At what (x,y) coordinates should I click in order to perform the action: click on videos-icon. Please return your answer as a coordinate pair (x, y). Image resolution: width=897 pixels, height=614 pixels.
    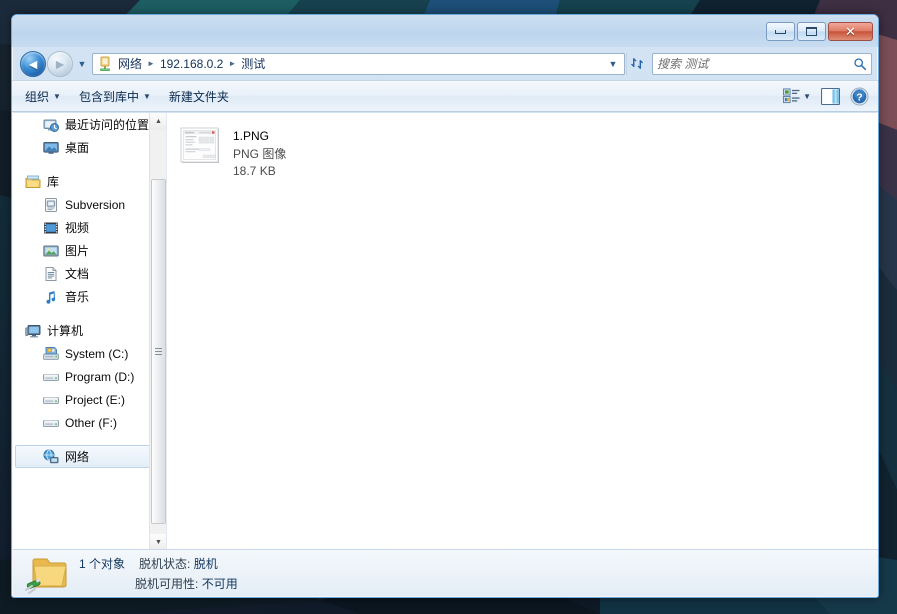
    Looking at the image, I should click on (51, 227).